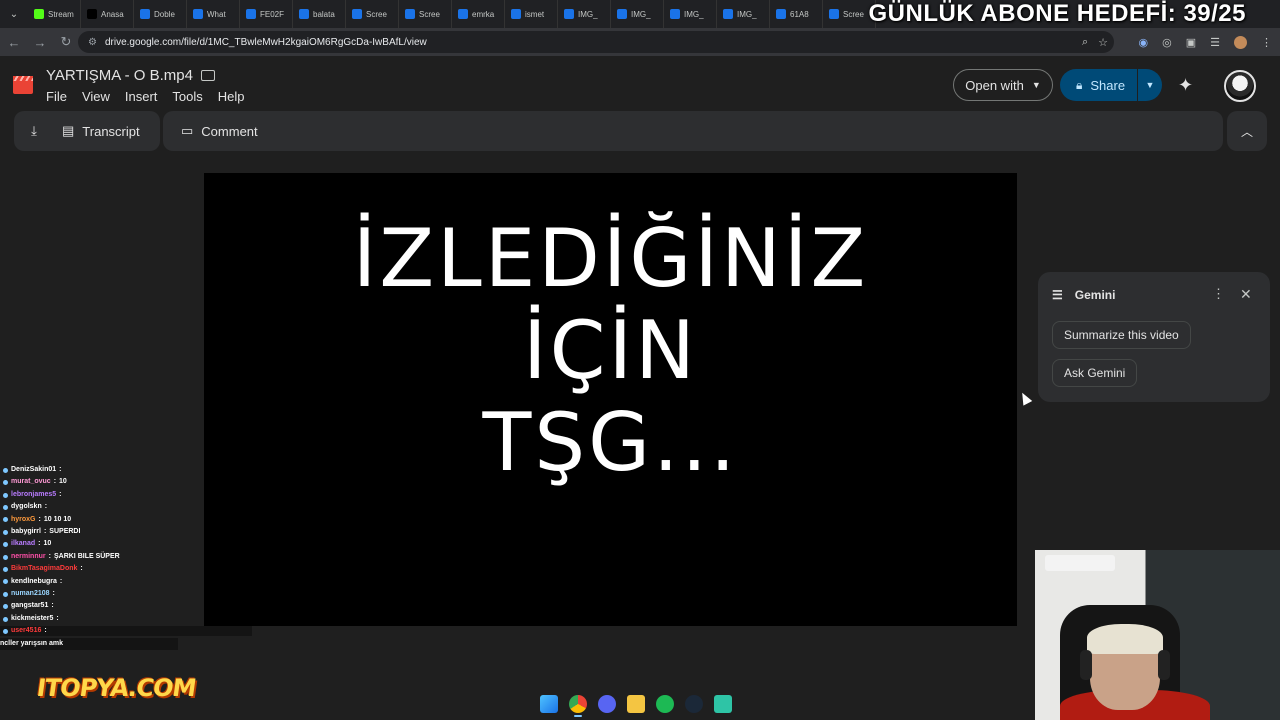 The image size is (1280, 720). Describe the element at coordinates (1266, 42) in the screenshot. I see `browser-menu-icon: ⋮` at that location.